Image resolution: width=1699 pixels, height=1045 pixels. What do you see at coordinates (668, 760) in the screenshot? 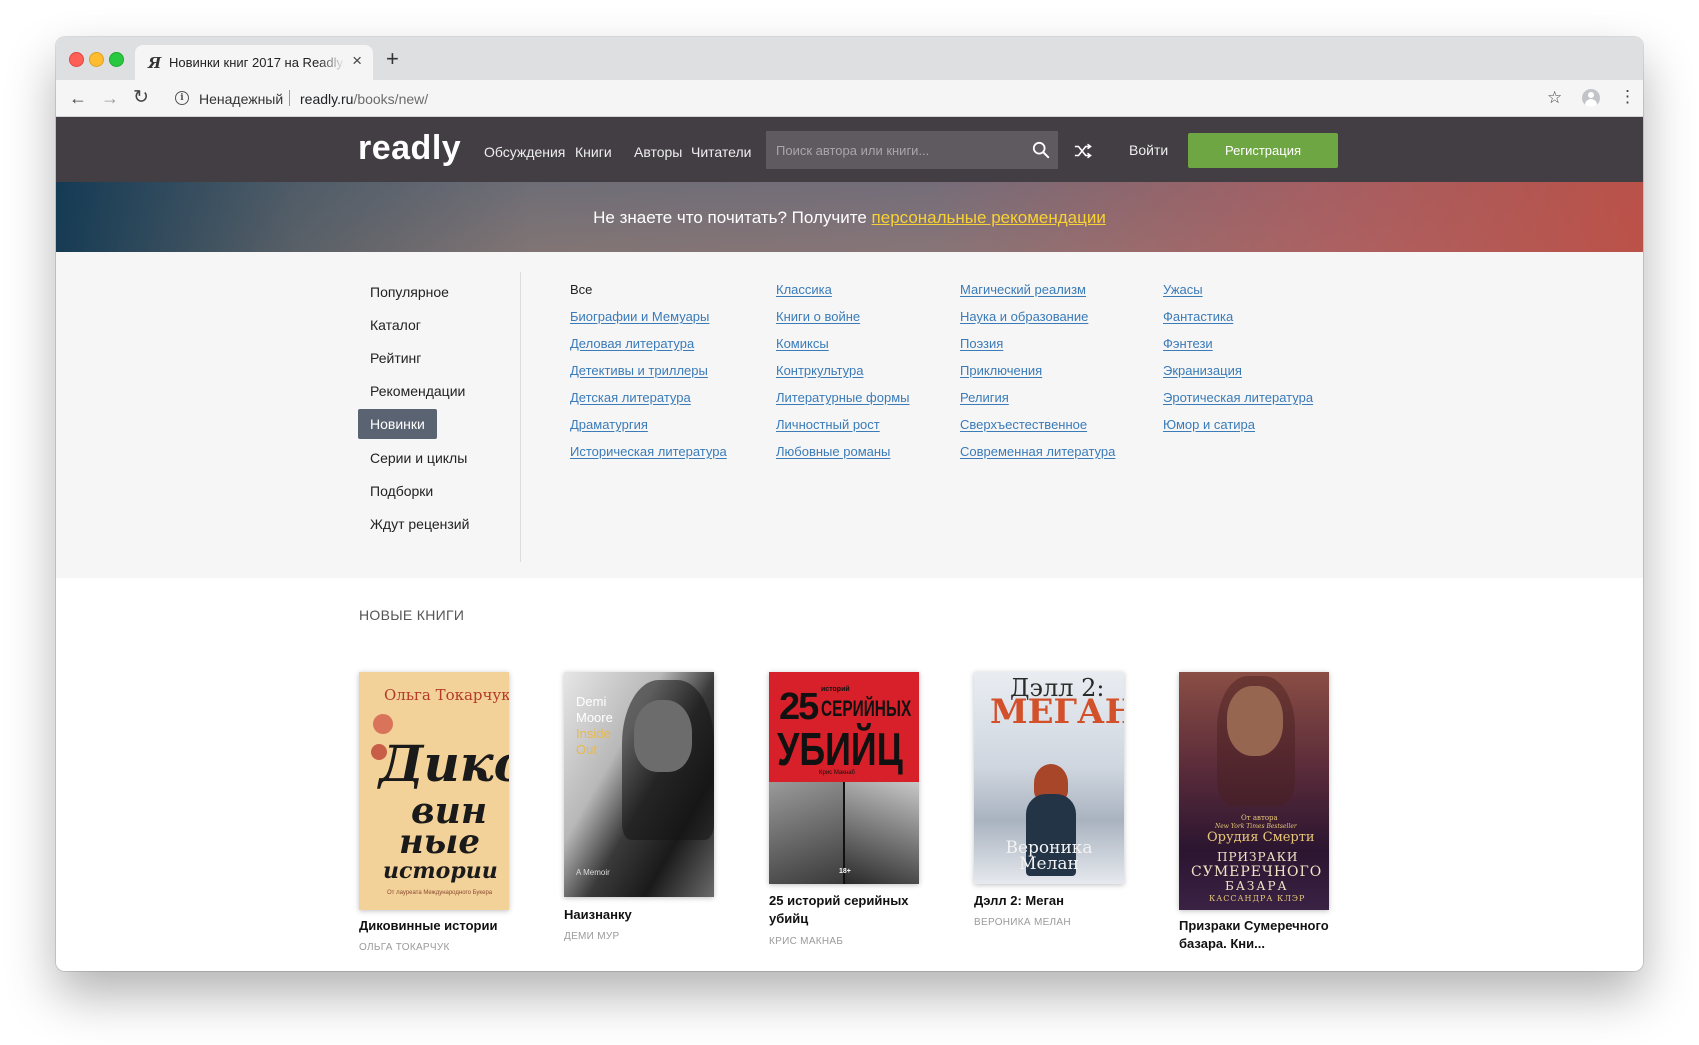
I see `cover-hair-shape` at bounding box center [668, 760].